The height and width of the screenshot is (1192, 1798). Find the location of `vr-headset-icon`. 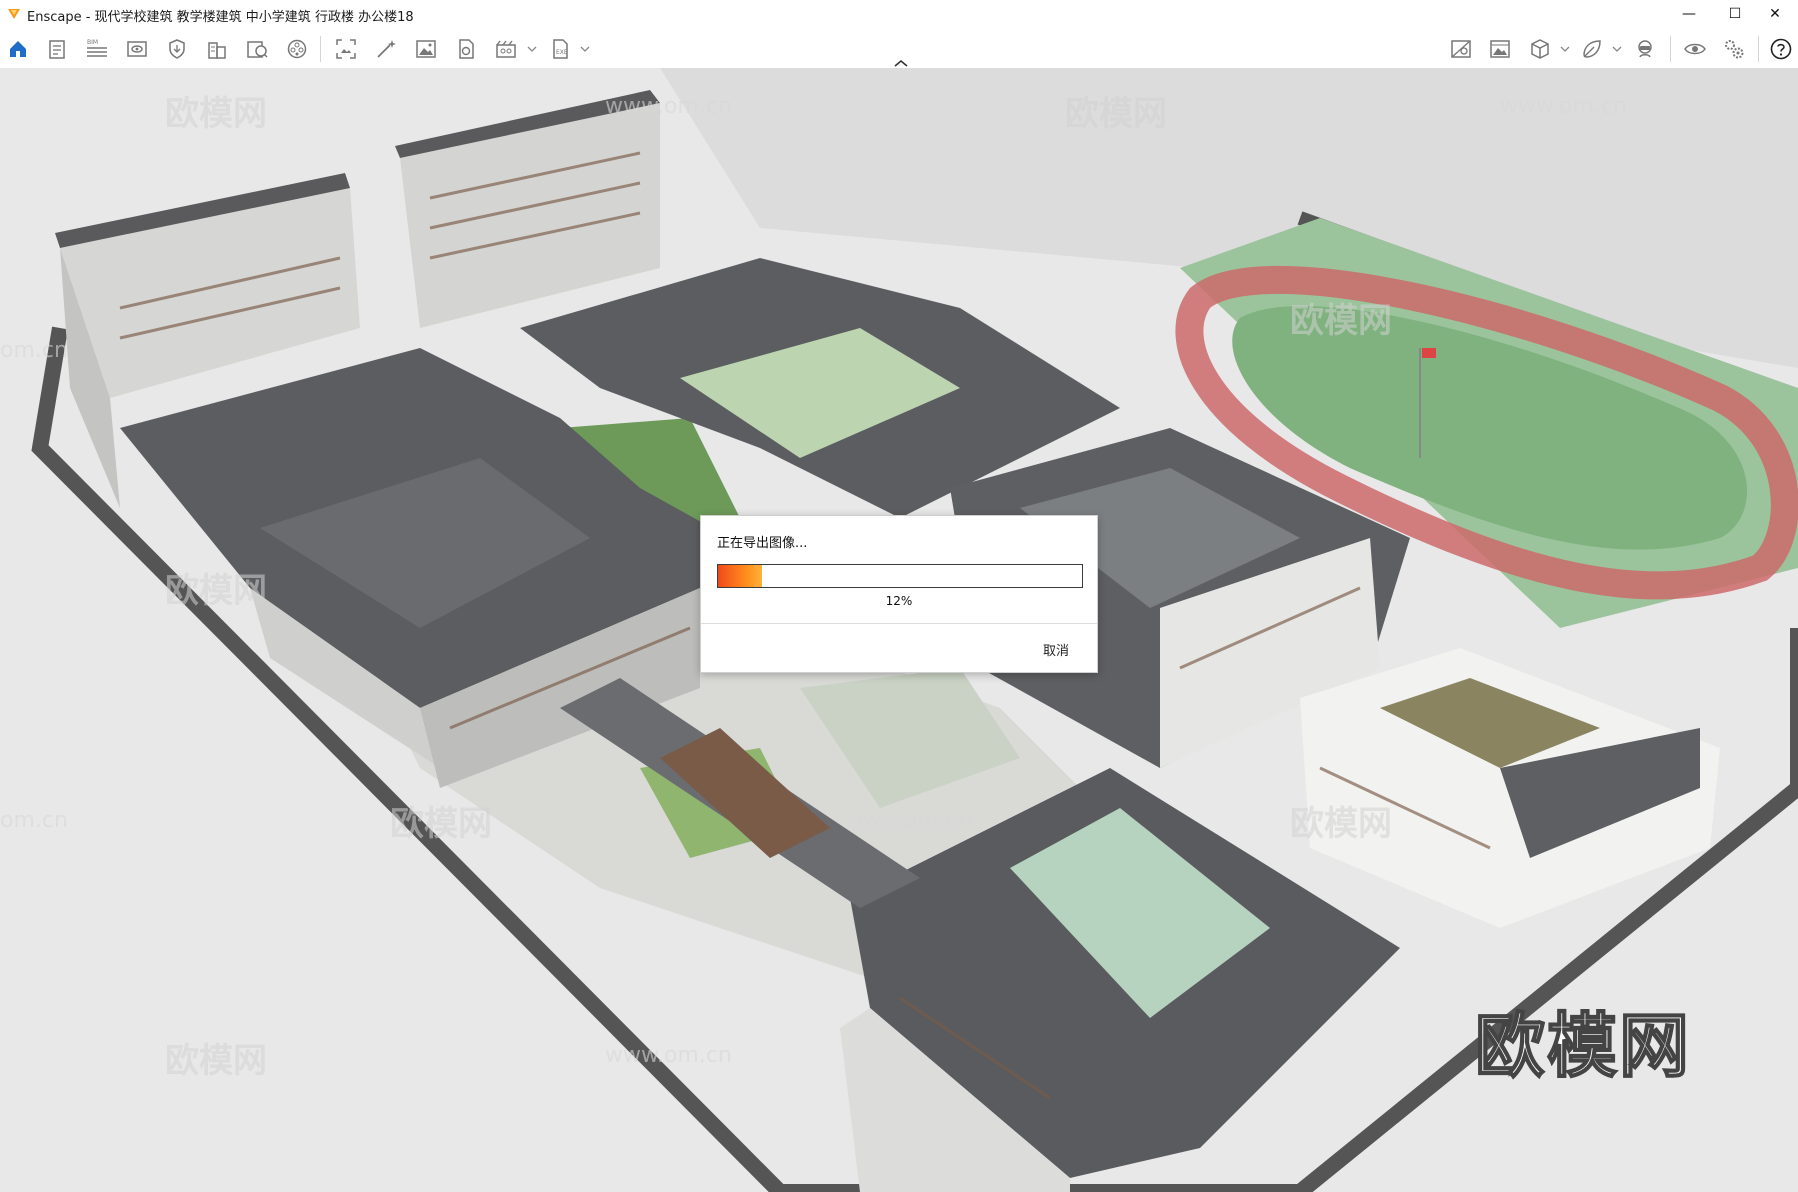

vr-headset-icon is located at coordinates (1645, 49).